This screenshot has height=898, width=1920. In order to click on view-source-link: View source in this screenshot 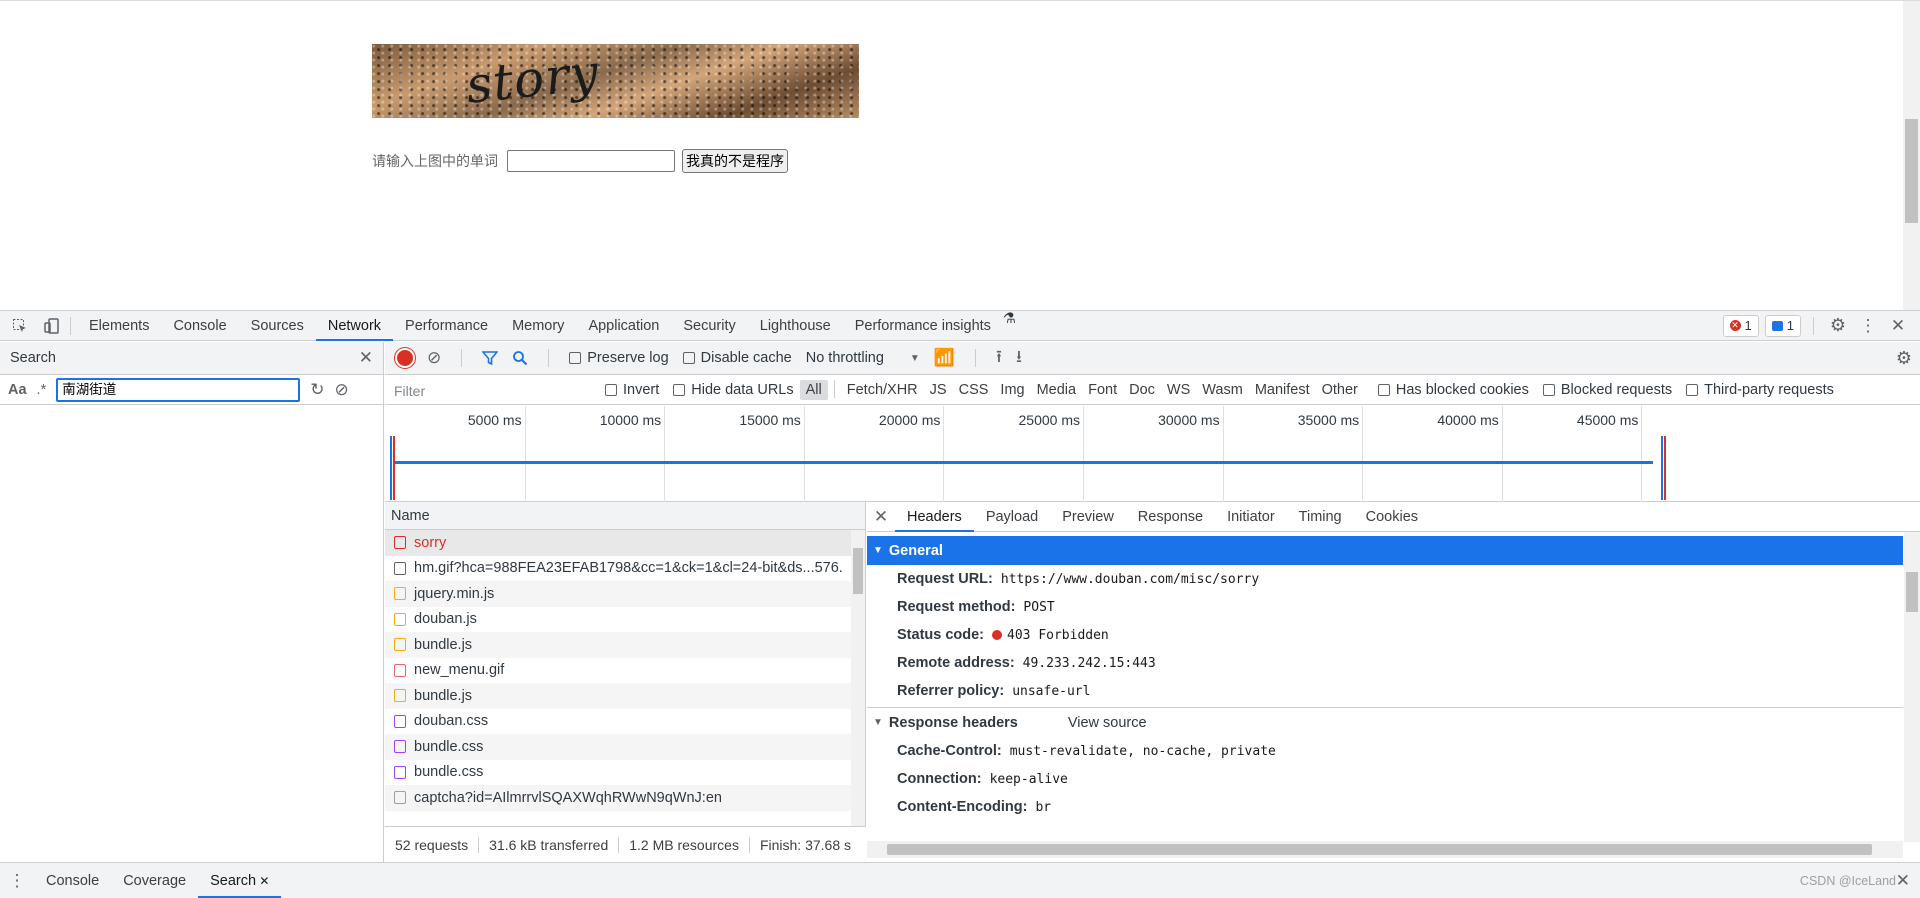, I will do `click(1107, 723)`.